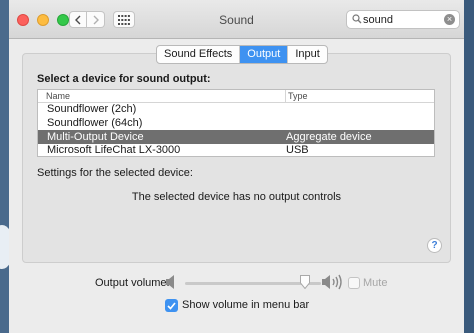  I want to click on table-row: Microsoft LifeChat LX-3000 USB, so click(236, 150).